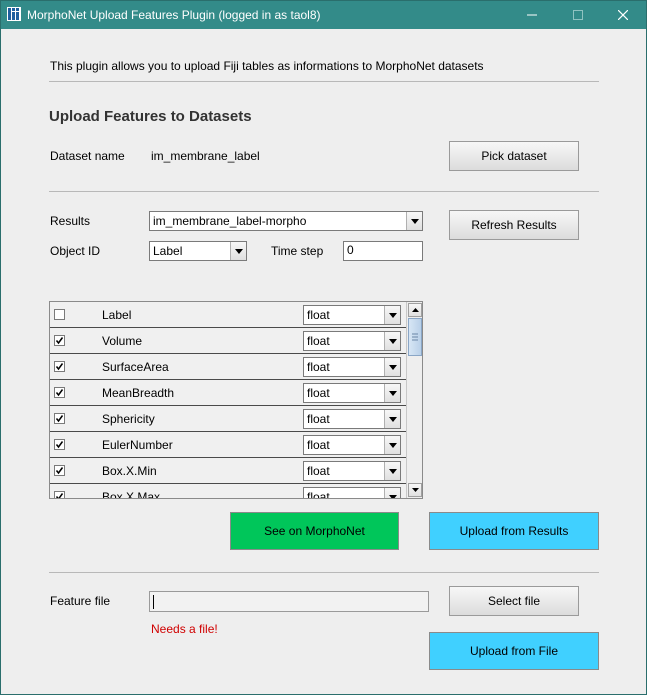  Describe the element at coordinates (414, 400) in the screenshot. I see `features-table-scrollbar` at that location.